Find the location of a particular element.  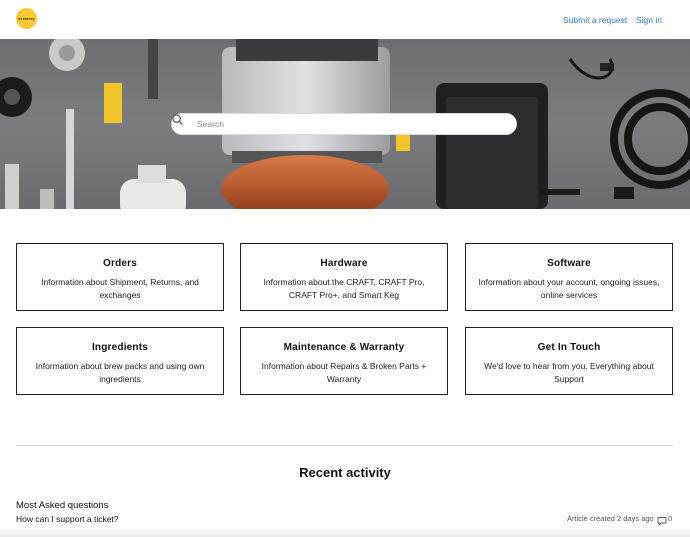

section-divider is located at coordinates (344, 445).